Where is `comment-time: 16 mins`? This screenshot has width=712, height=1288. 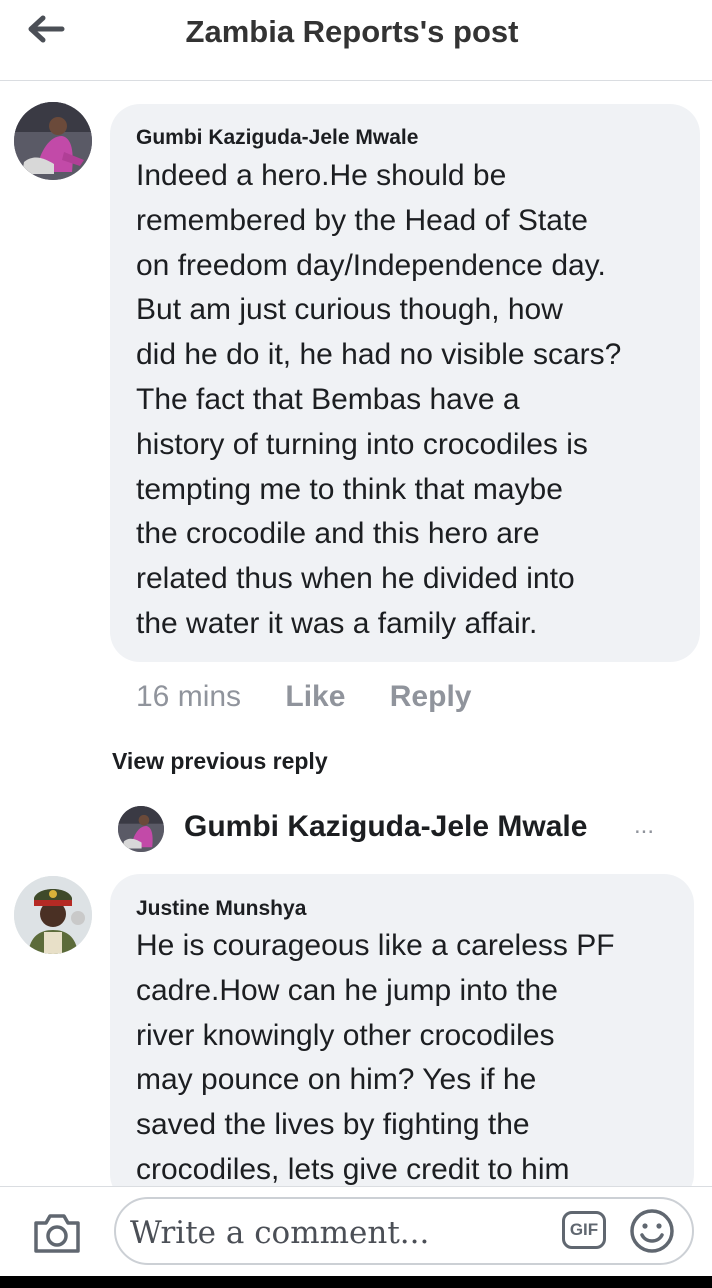 comment-time: 16 mins is located at coordinates (189, 696).